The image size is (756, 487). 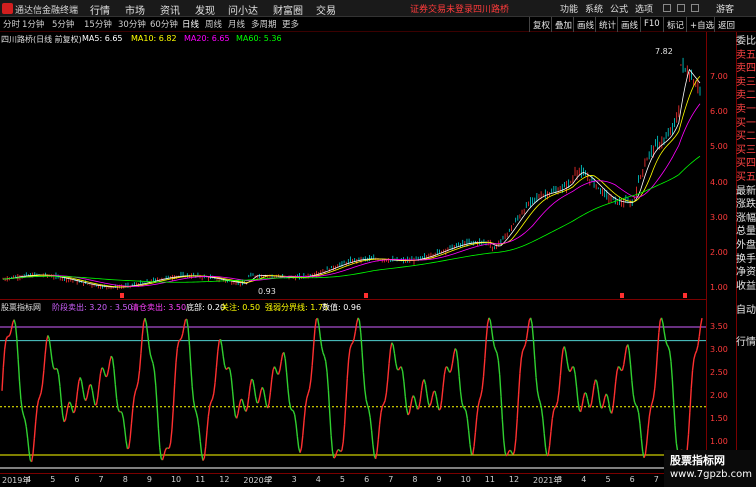 What do you see at coordinates (746, 342) in the screenshot?
I see `quote-button: 行情` at bounding box center [746, 342].